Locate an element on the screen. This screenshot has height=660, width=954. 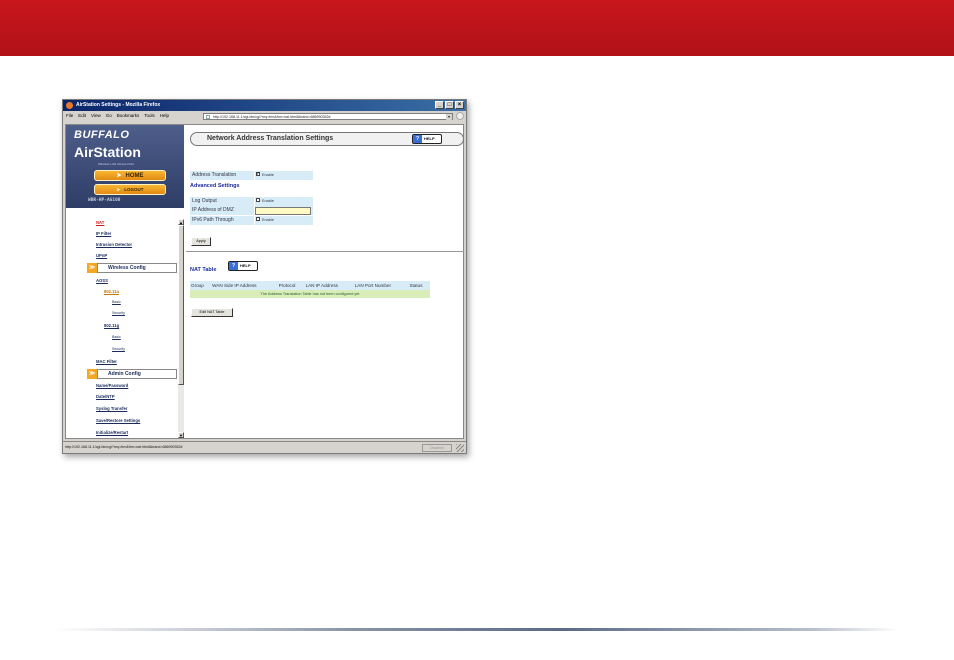
sidebar-link-ip-filter: IP Filter is located at coordinates (103, 233).